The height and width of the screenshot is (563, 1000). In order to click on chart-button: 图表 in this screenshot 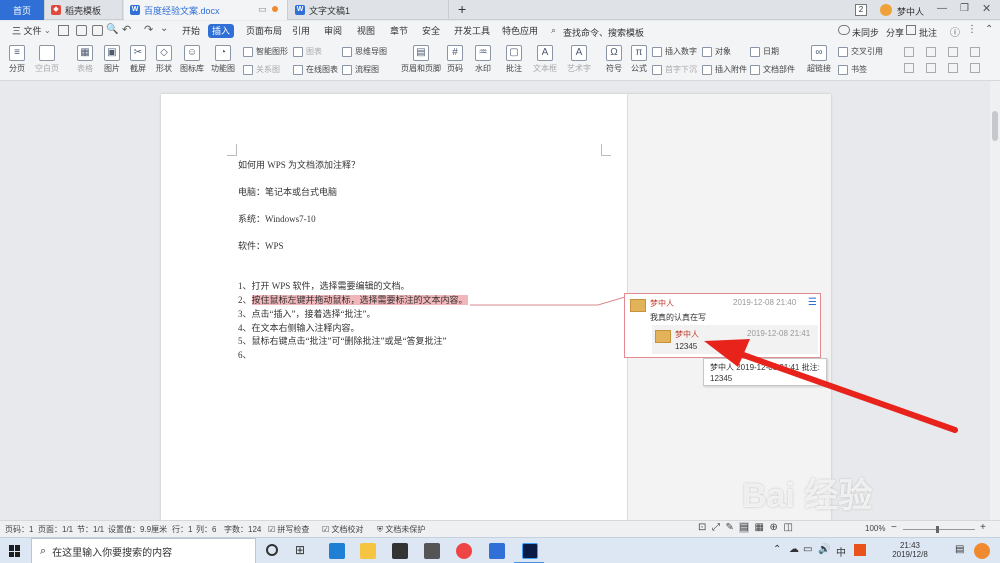, I will do `click(307, 51)`.